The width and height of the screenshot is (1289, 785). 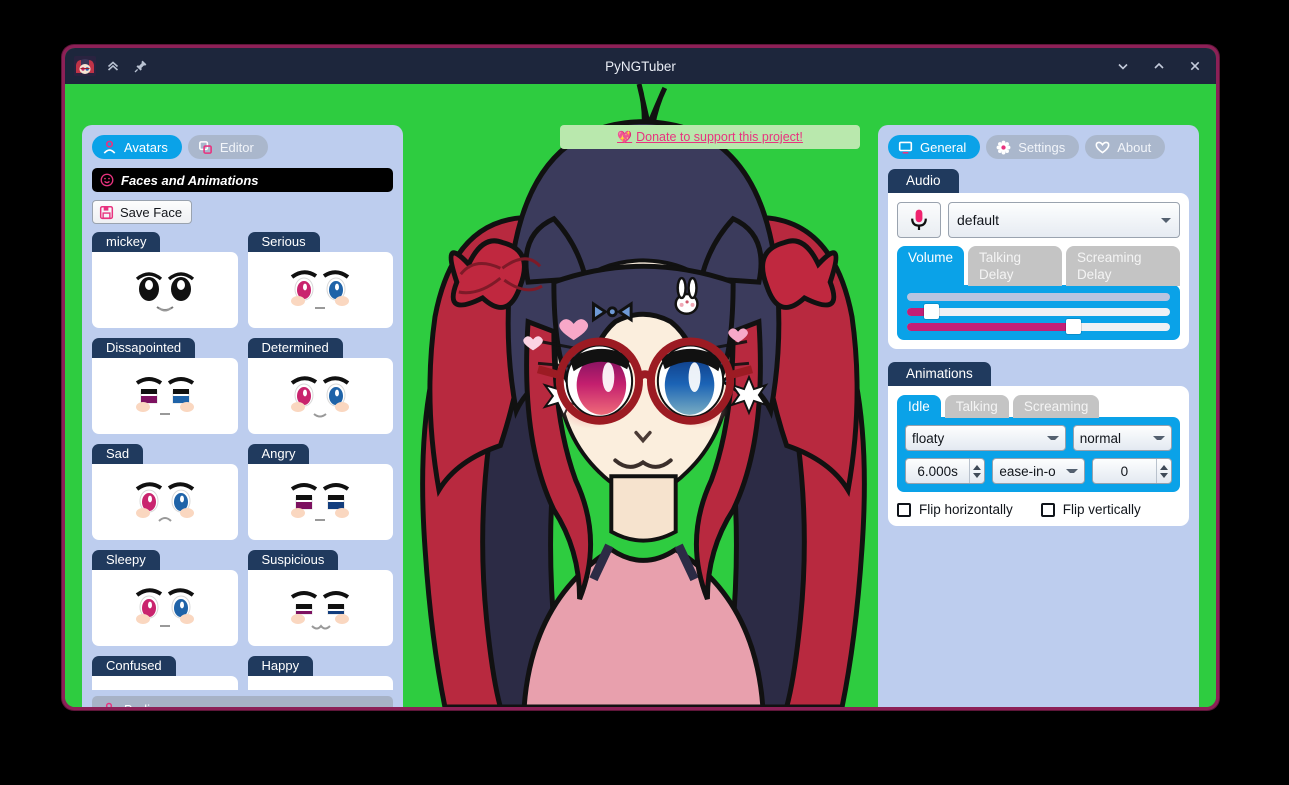 I want to click on talking-threshold-slider, so click(x=1038, y=311).